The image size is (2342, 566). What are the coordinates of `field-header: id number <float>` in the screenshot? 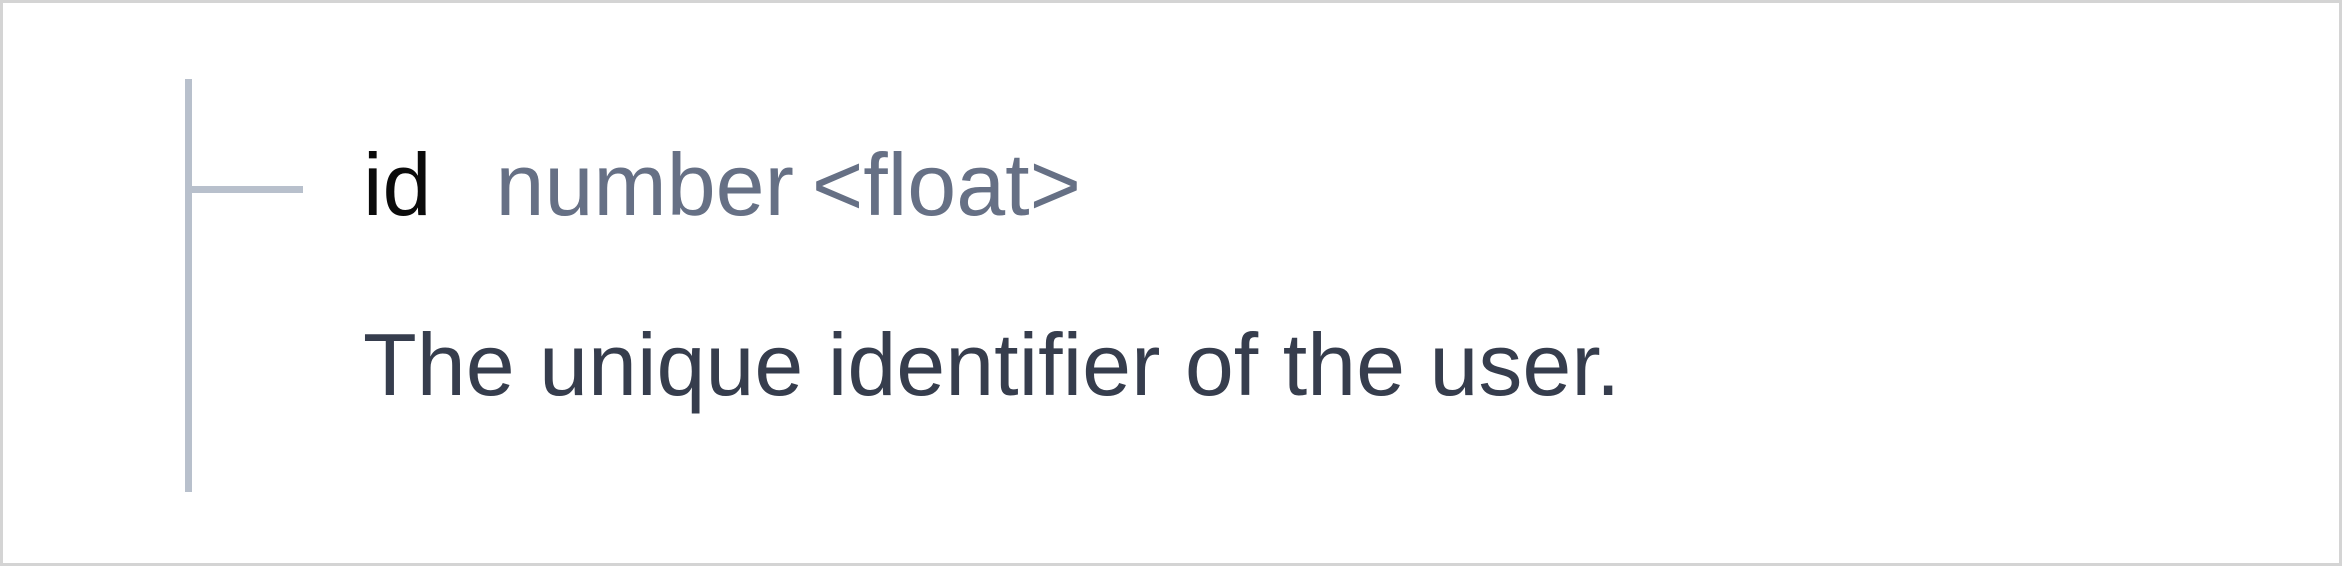 It's located at (722, 191).